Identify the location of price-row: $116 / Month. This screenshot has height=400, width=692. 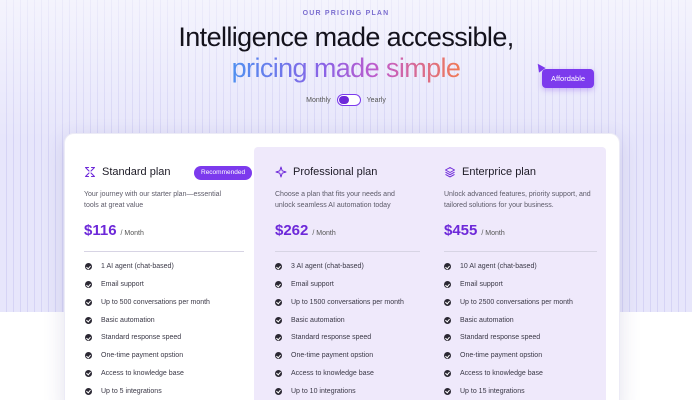
(164, 230).